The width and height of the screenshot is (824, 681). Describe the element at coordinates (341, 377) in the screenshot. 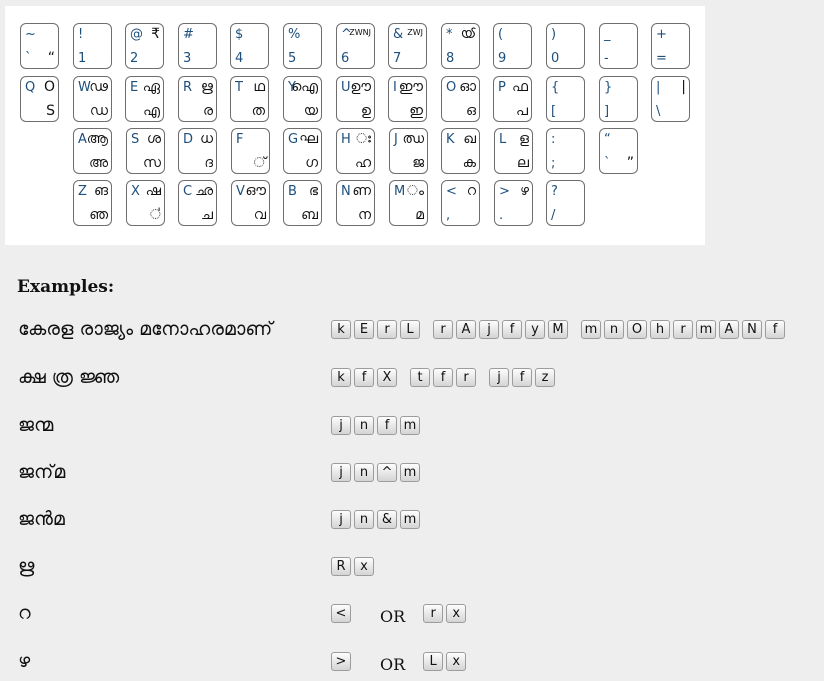

I see `keycap: k` at that location.